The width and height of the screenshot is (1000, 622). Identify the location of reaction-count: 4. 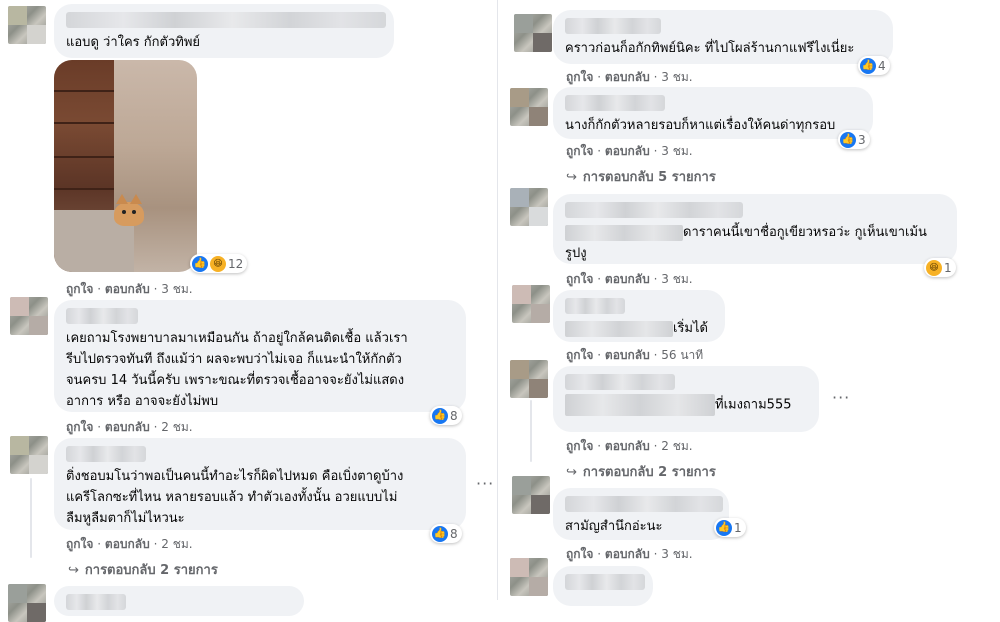
(882, 65).